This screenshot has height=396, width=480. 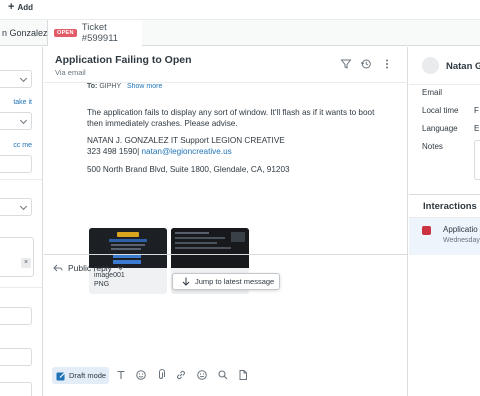 I want to click on to-value: GIPHY, so click(x=110, y=86).